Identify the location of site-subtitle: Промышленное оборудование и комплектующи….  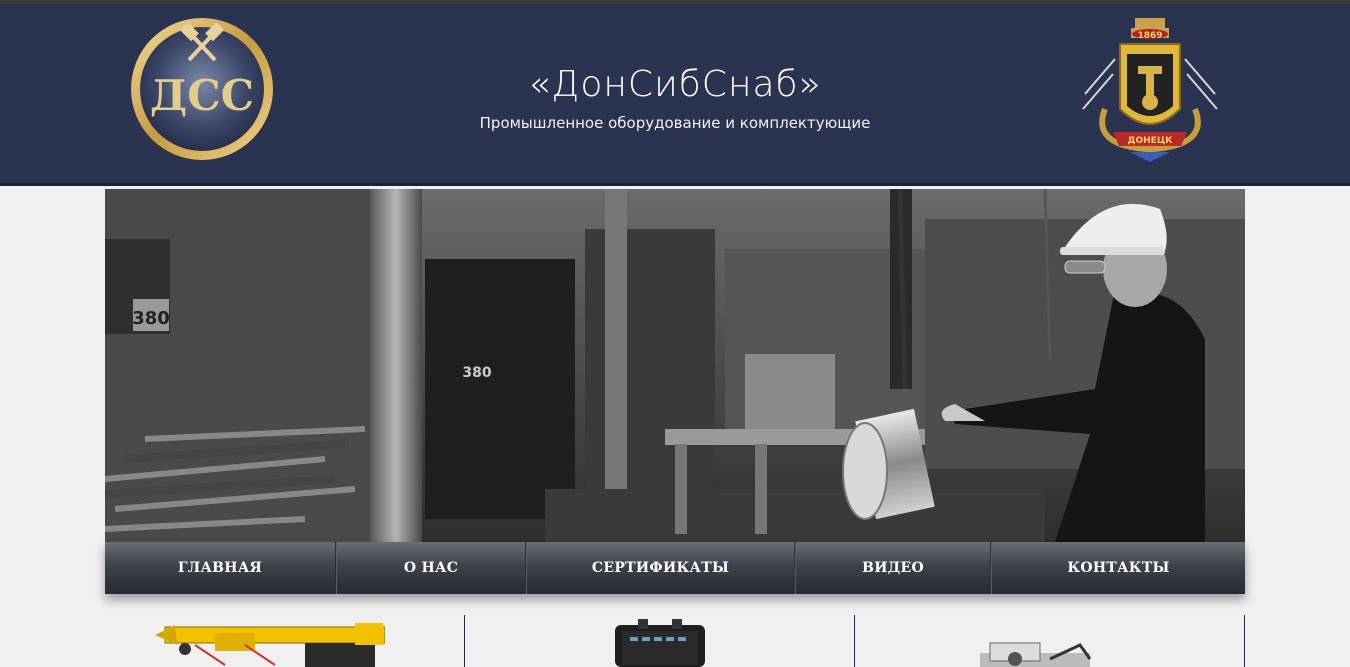
(675, 123).